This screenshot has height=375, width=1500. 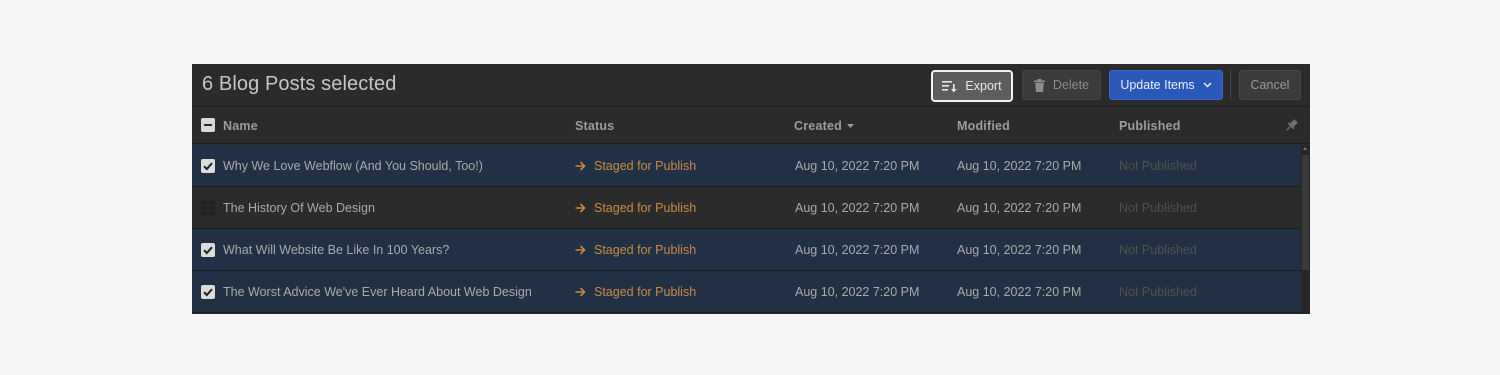 I want to click on row-name: The History Of Web Design, so click(x=299, y=208).